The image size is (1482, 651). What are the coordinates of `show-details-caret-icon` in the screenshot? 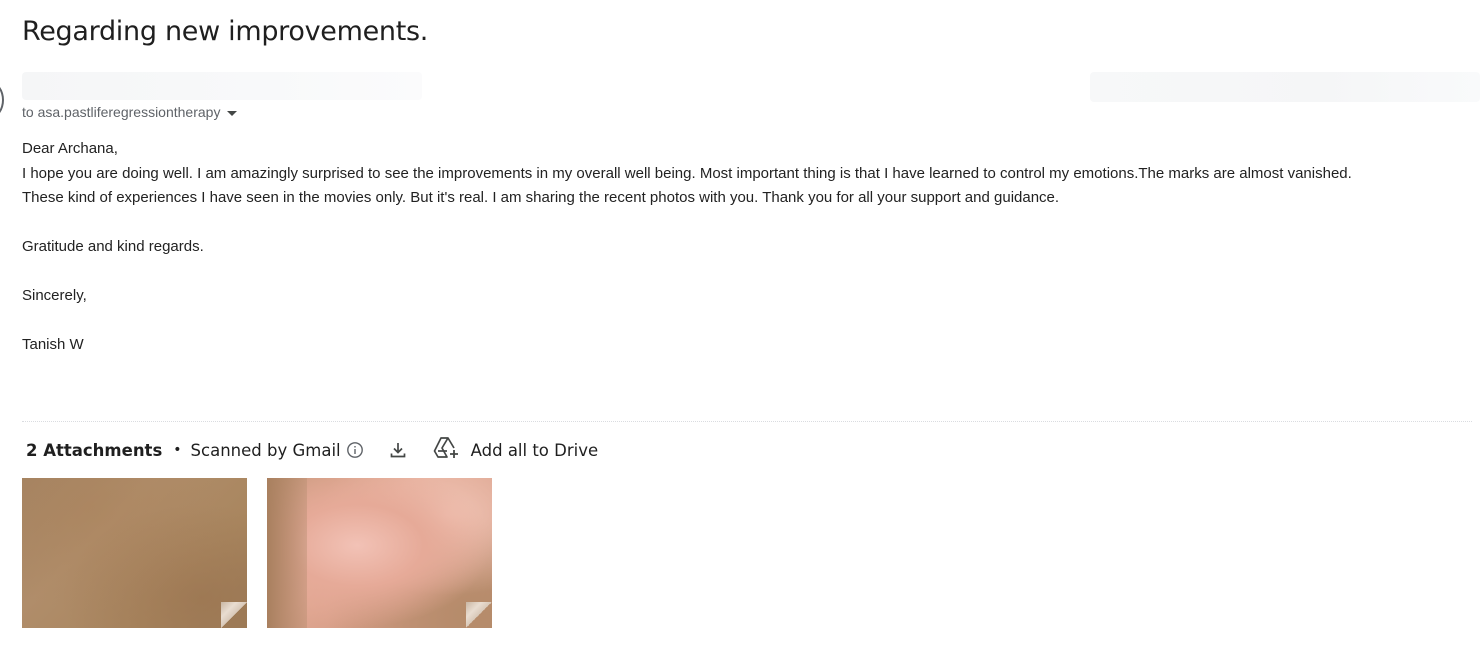 It's located at (232, 113).